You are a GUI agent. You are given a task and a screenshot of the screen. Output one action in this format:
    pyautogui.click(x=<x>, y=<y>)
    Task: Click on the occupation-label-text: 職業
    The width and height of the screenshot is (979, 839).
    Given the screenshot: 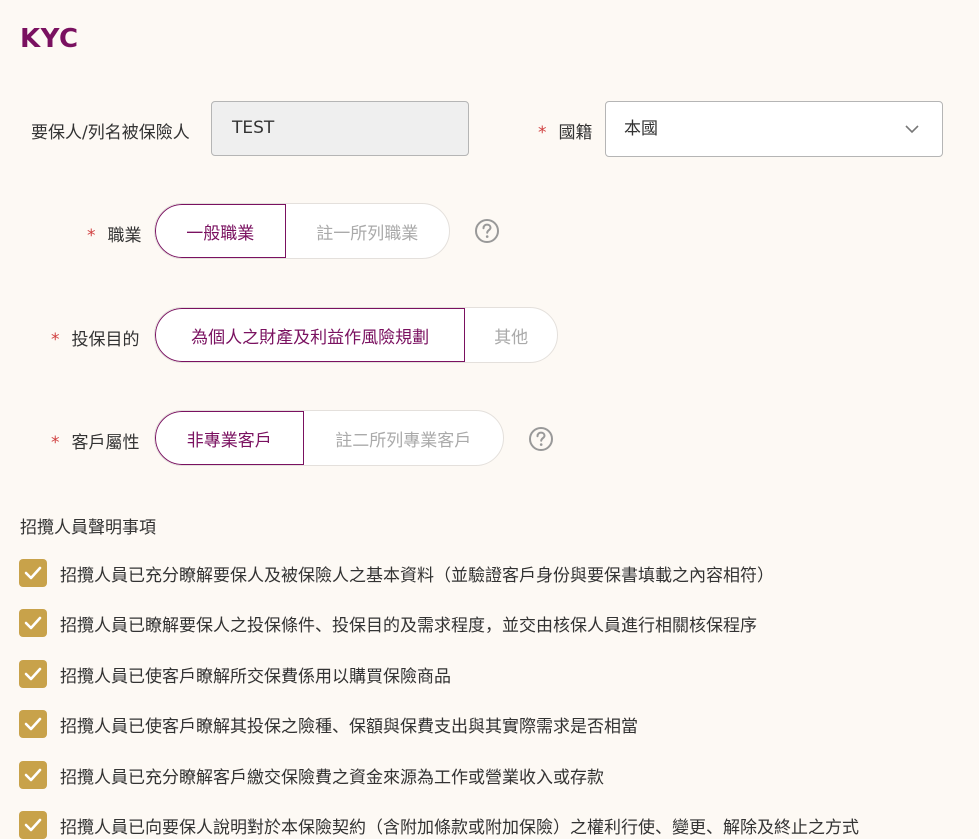 What is the action you would take?
    pyautogui.click(x=124, y=236)
    